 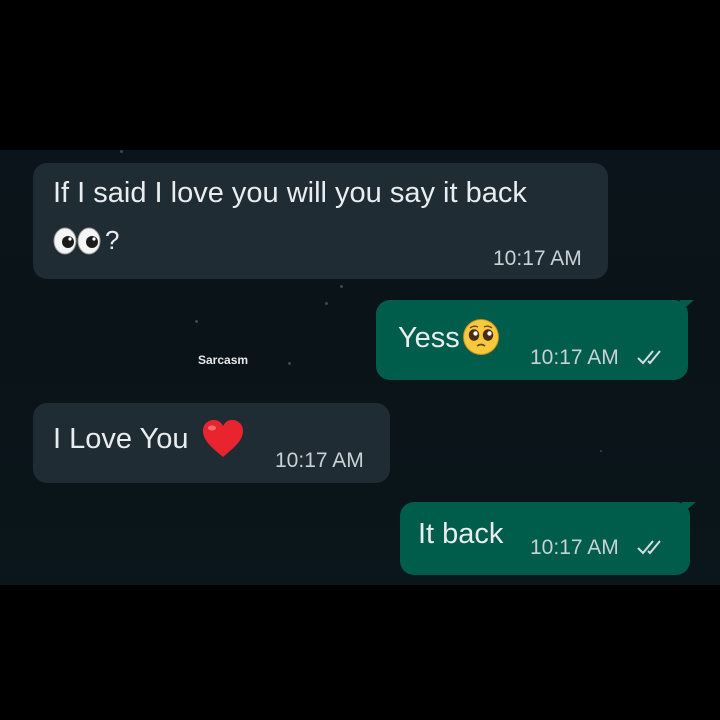 What do you see at coordinates (121, 439) in the screenshot?
I see `message-text: I Love You` at bounding box center [121, 439].